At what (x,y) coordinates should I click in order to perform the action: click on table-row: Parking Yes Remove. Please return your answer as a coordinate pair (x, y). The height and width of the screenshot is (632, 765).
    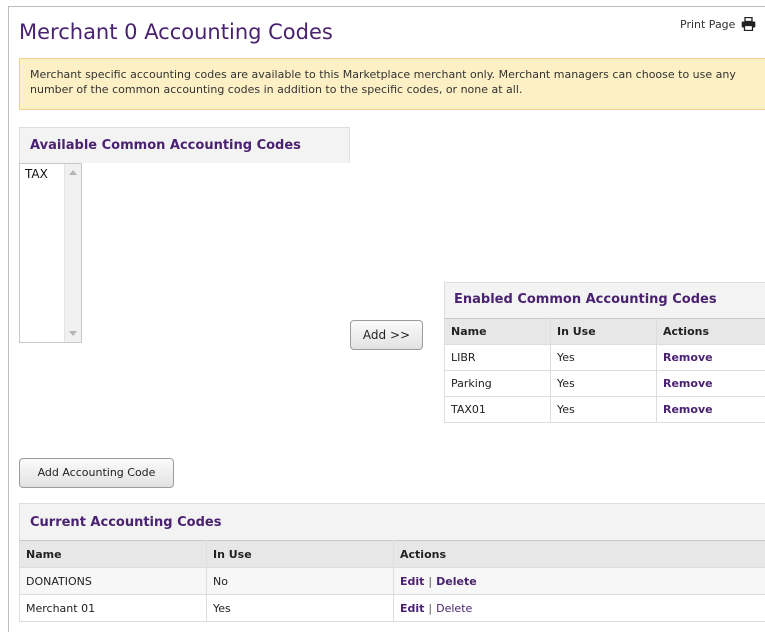
    Looking at the image, I should click on (604, 383).